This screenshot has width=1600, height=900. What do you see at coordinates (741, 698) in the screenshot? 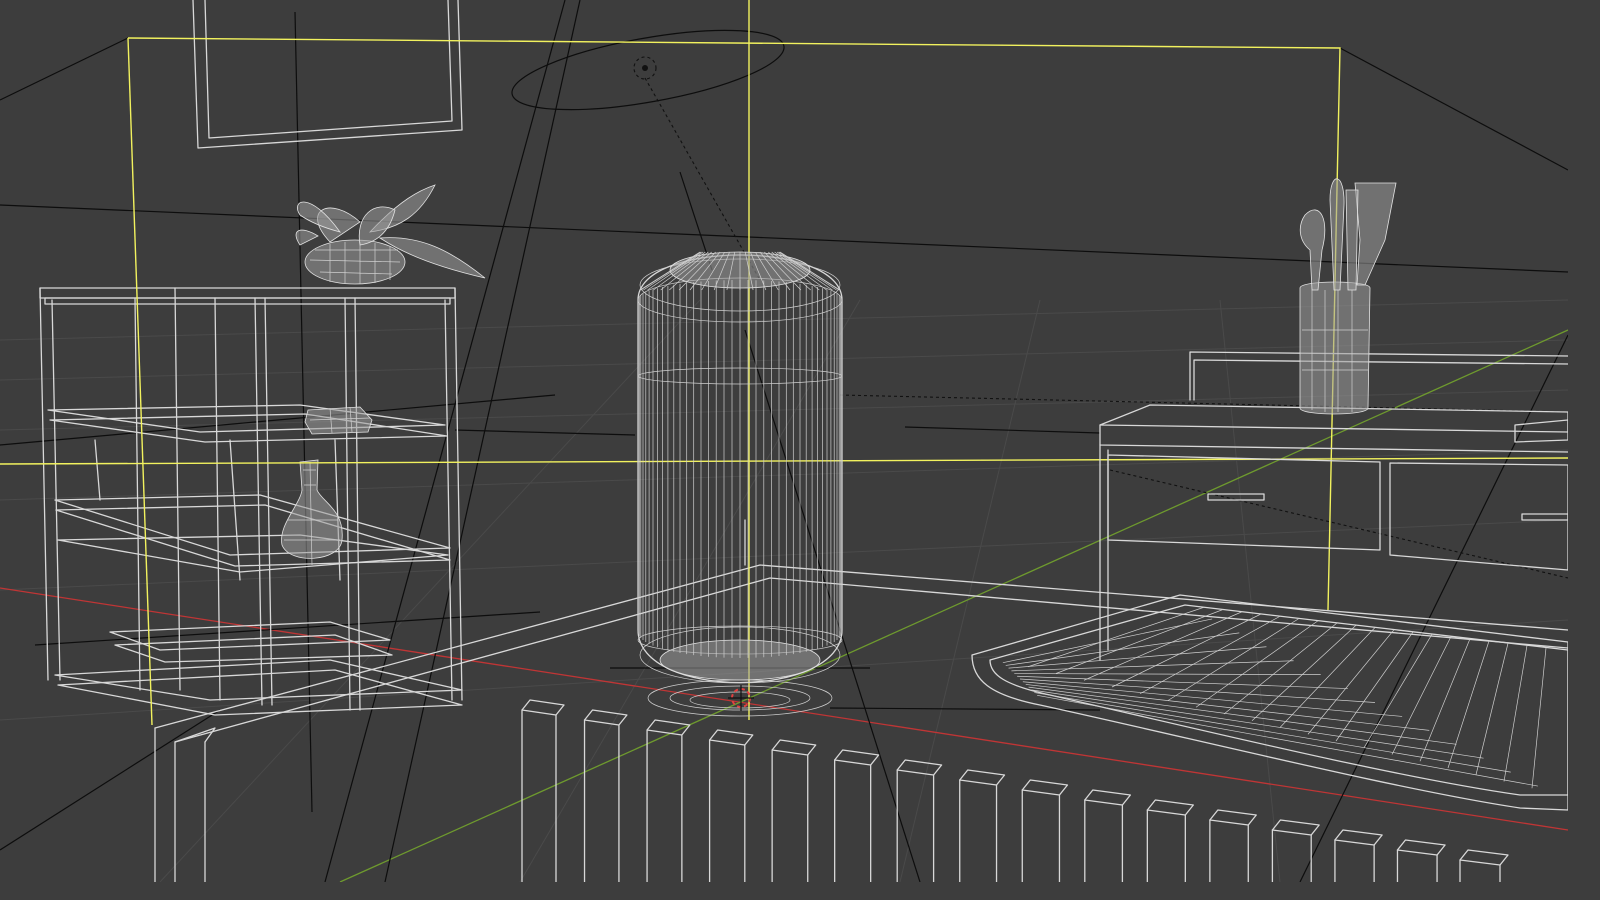
I see `3d-cursor-icon` at bounding box center [741, 698].